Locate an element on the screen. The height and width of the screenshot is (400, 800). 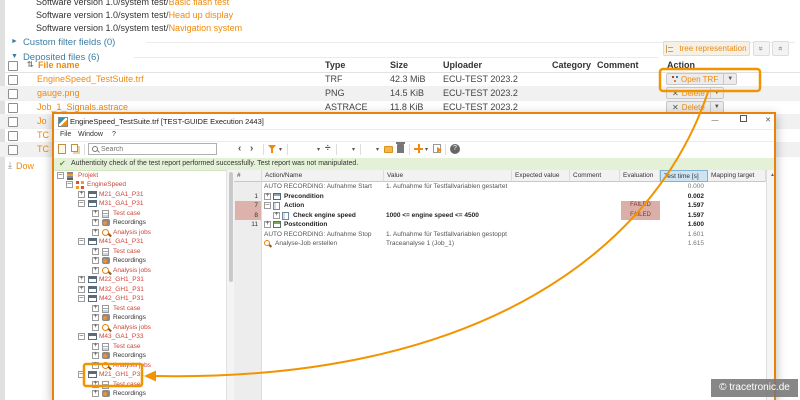
paste-icon is located at coordinates (62, 149).